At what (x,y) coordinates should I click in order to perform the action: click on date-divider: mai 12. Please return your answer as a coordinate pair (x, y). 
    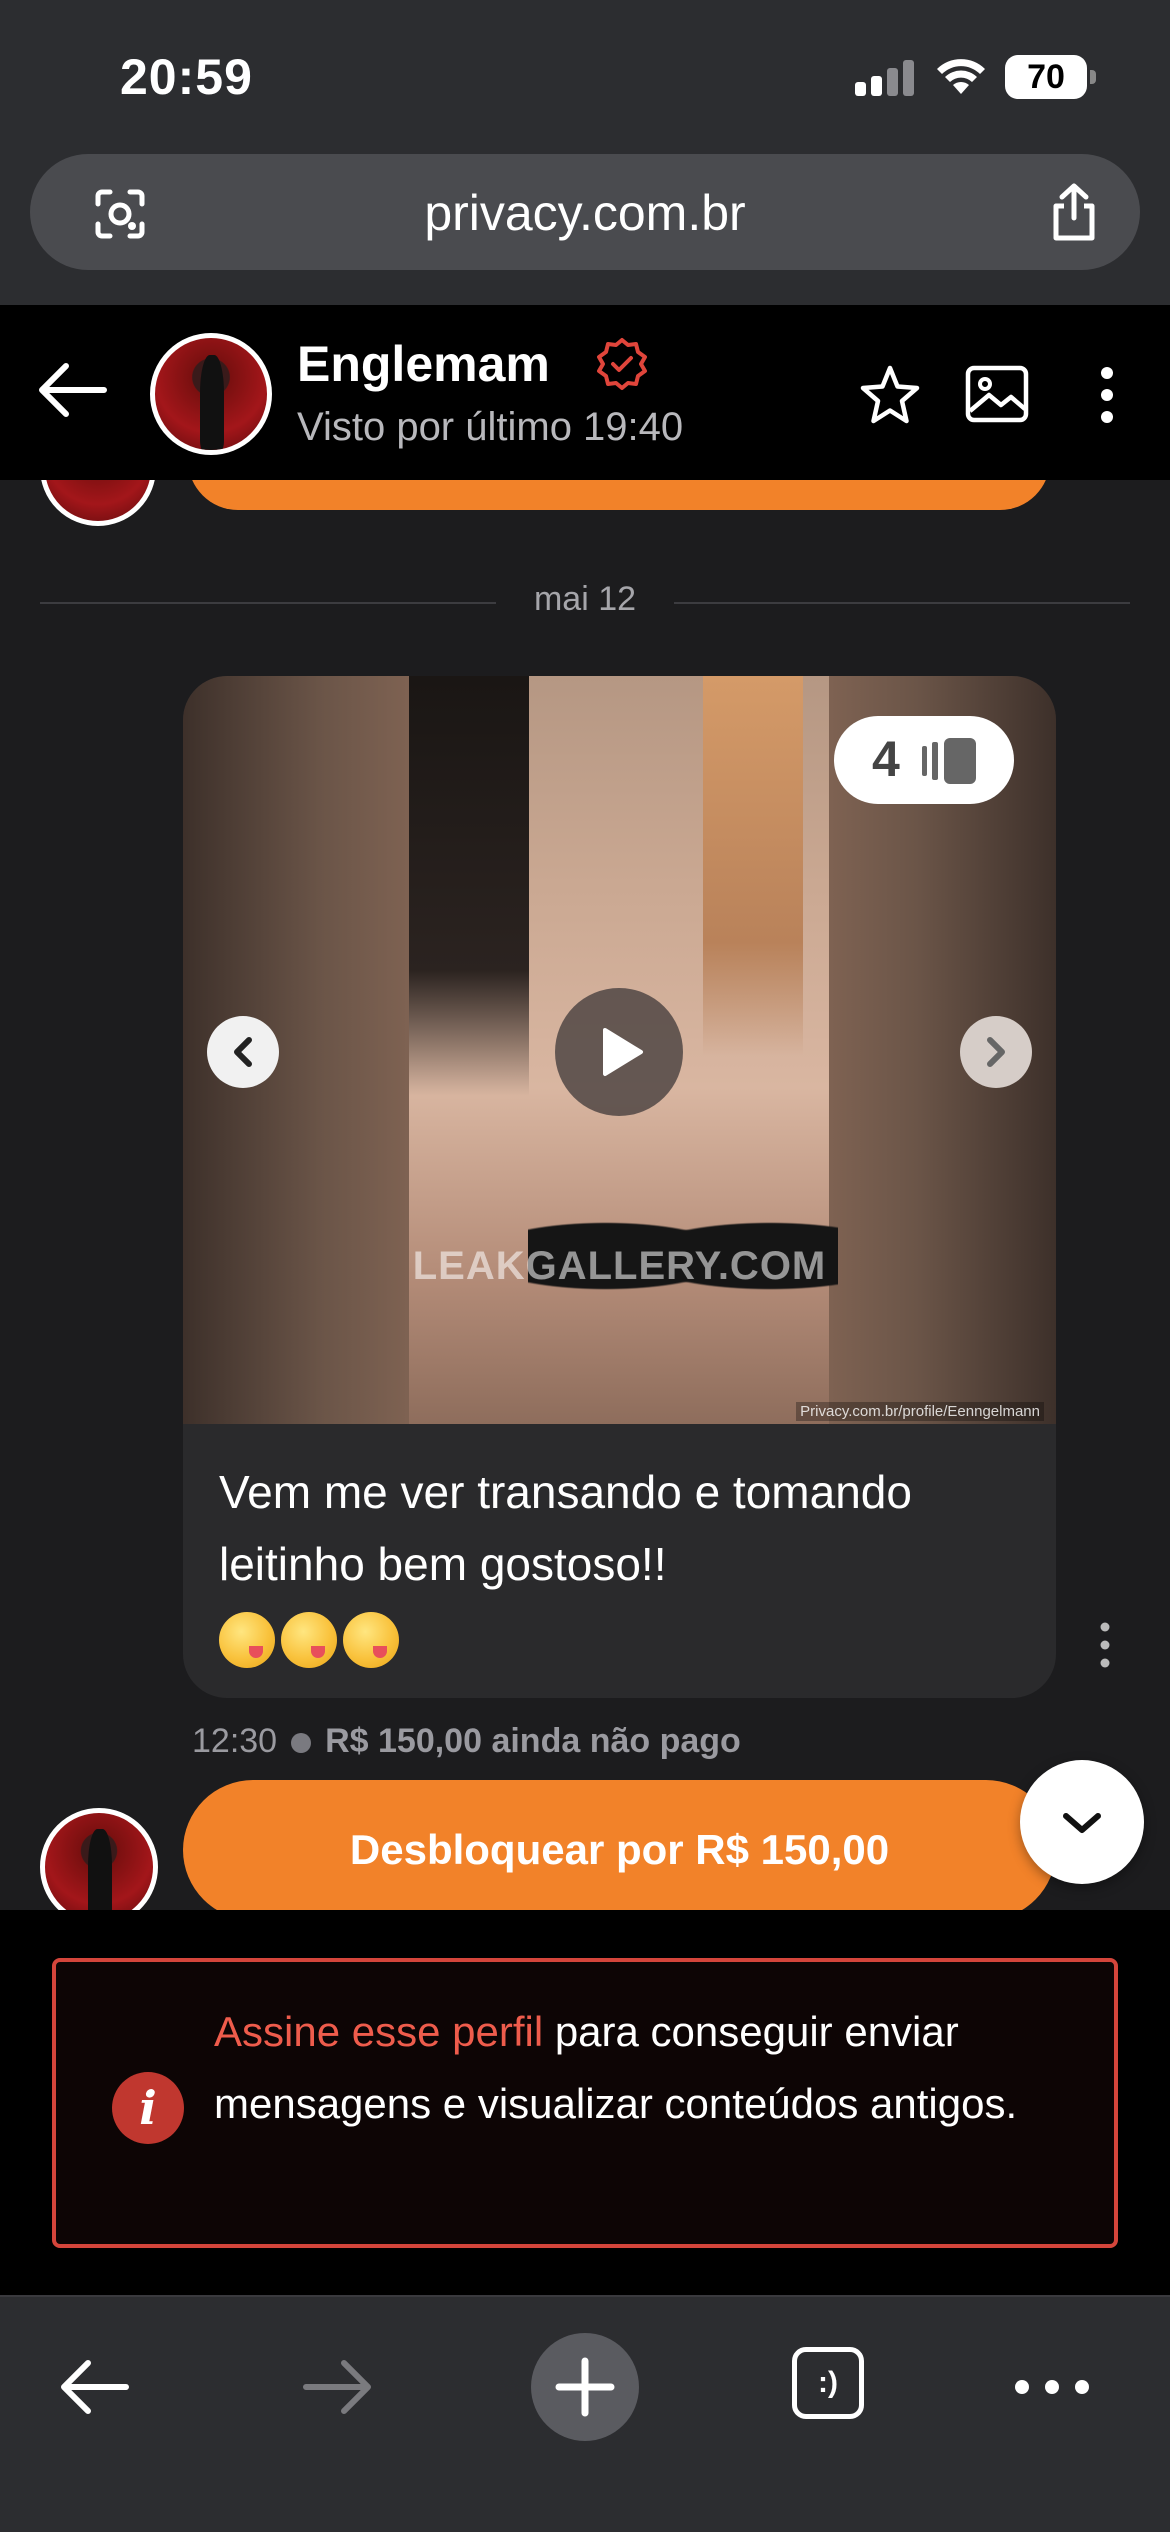
    Looking at the image, I should click on (585, 602).